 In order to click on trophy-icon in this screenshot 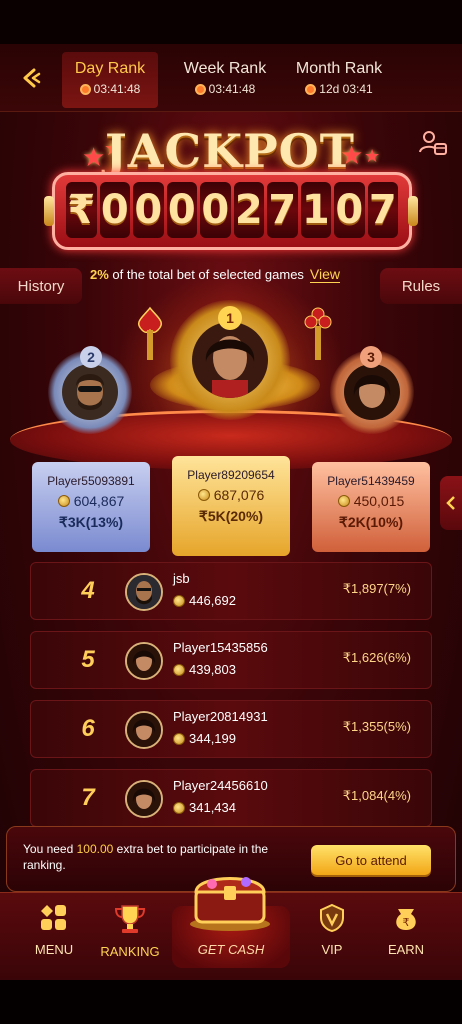, I will do `click(130, 919)`.